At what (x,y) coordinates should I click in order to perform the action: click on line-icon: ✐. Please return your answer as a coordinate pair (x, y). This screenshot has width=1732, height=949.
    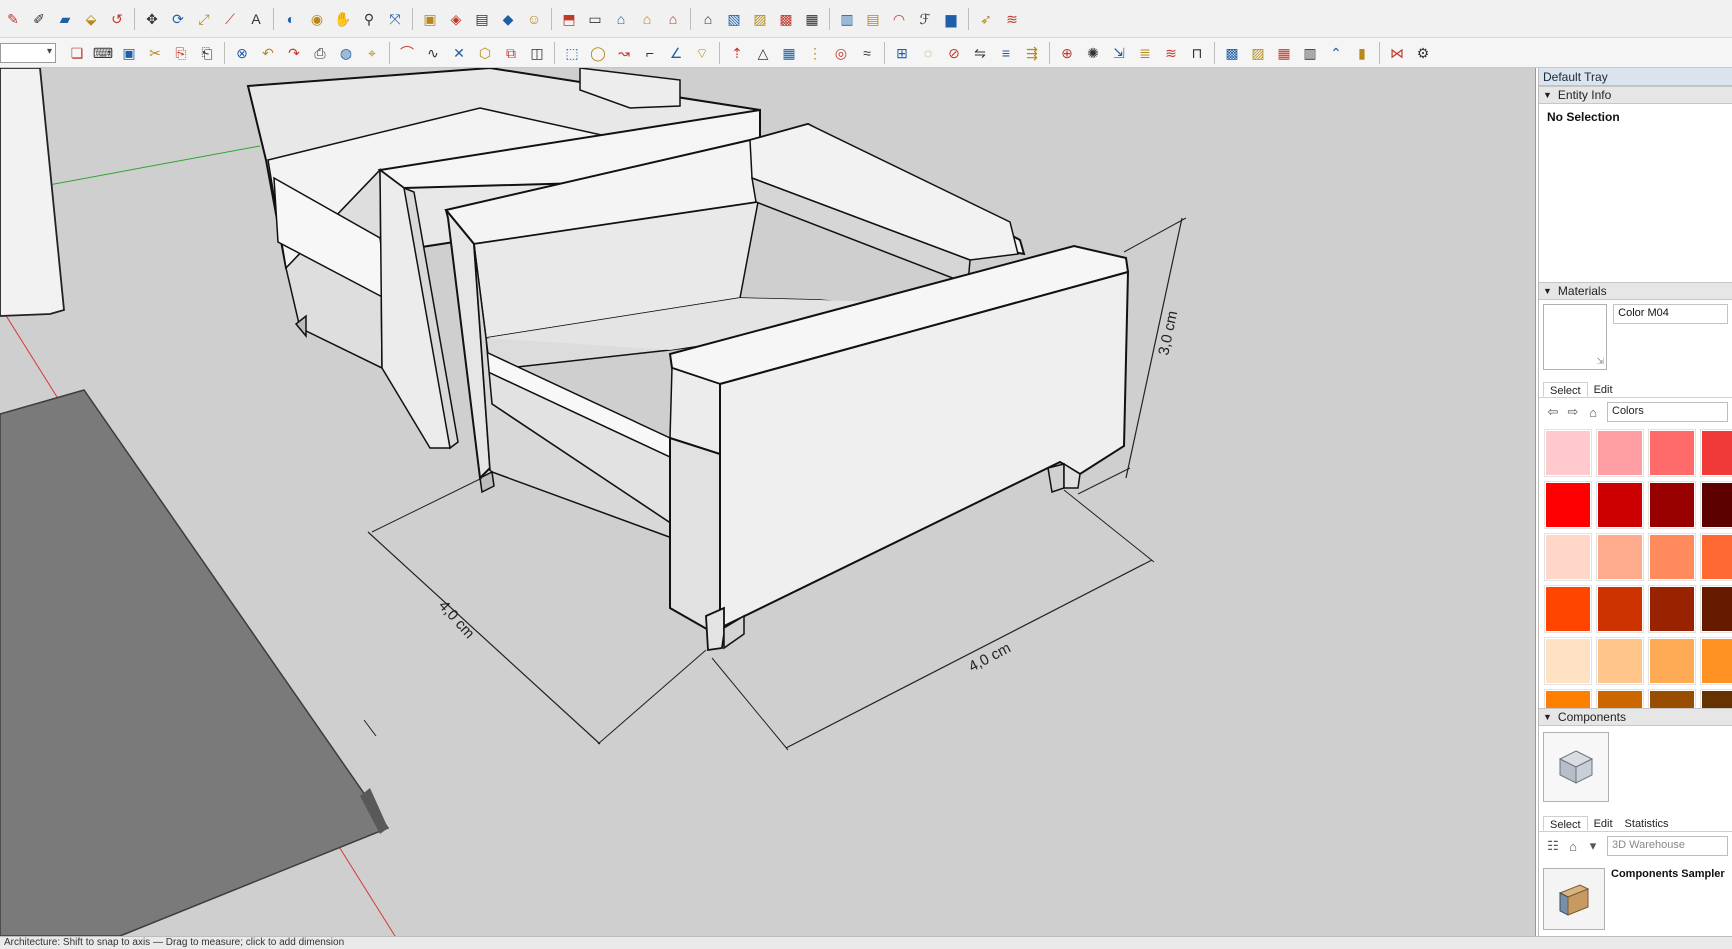
    Looking at the image, I should click on (39, 19).